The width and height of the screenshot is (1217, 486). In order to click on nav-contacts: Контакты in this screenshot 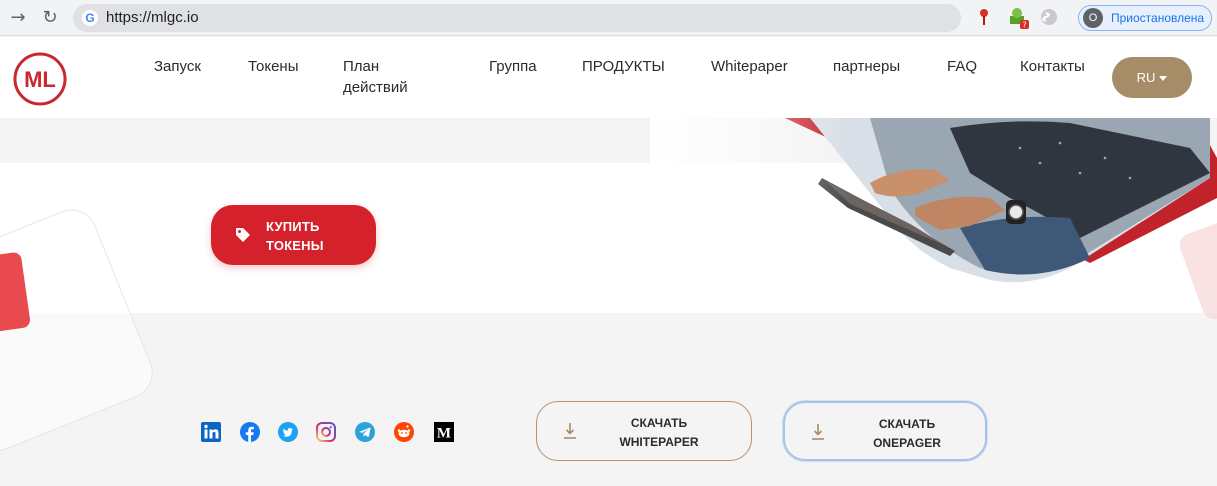, I will do `click(1052, 66)`.